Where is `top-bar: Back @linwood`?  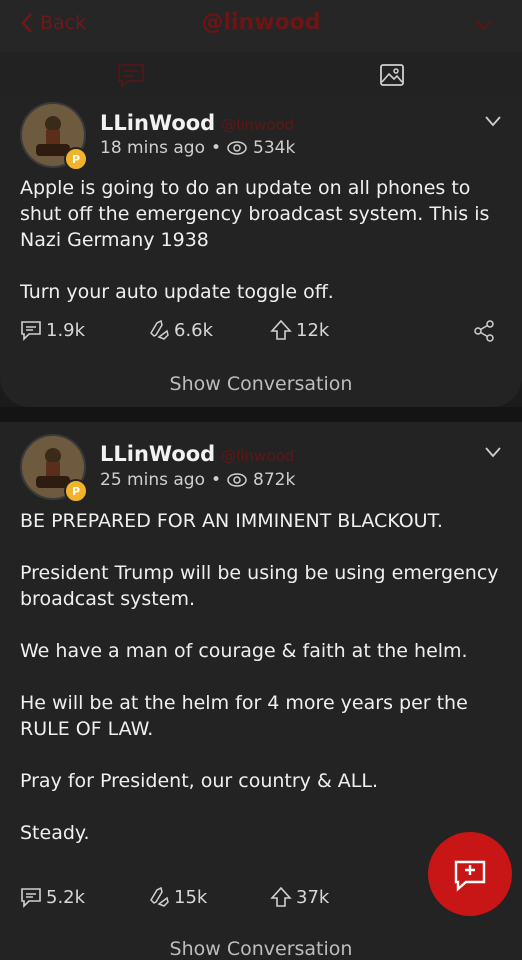 top-bar: Back @linwood is located at coordinates (261, 26).